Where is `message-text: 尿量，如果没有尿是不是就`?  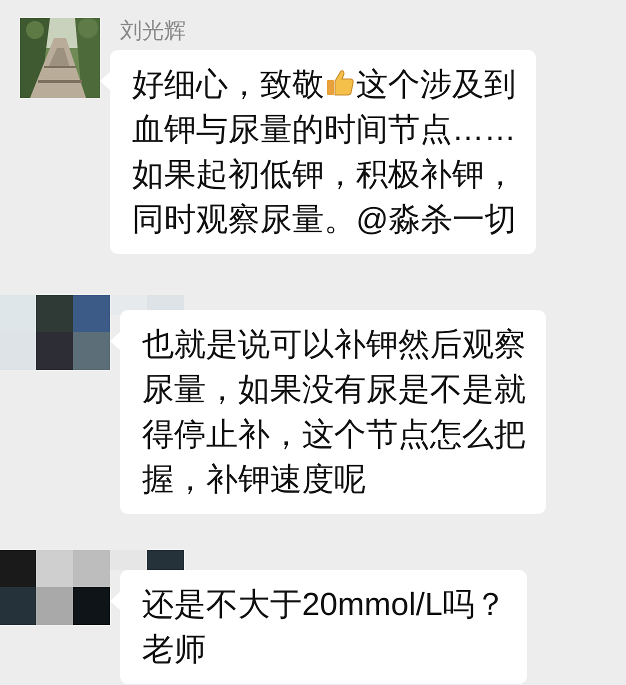 message-text: 尿量，如果没有尿是不是就 is located at coordinates (334, 389).